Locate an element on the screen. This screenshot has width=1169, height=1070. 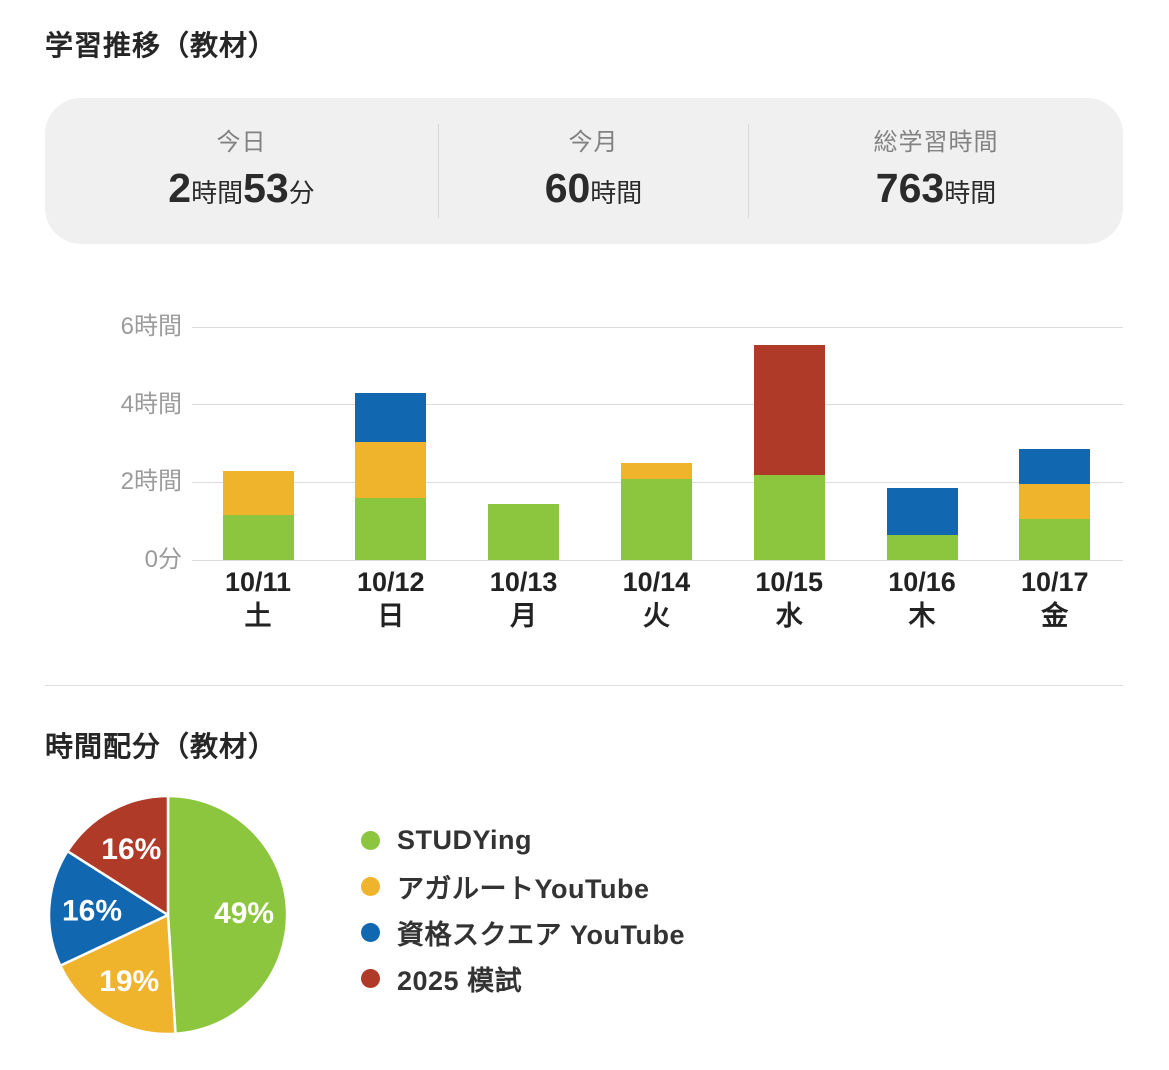
x-axis-weekday-label: 金 is located at coordinates (1055, 616).